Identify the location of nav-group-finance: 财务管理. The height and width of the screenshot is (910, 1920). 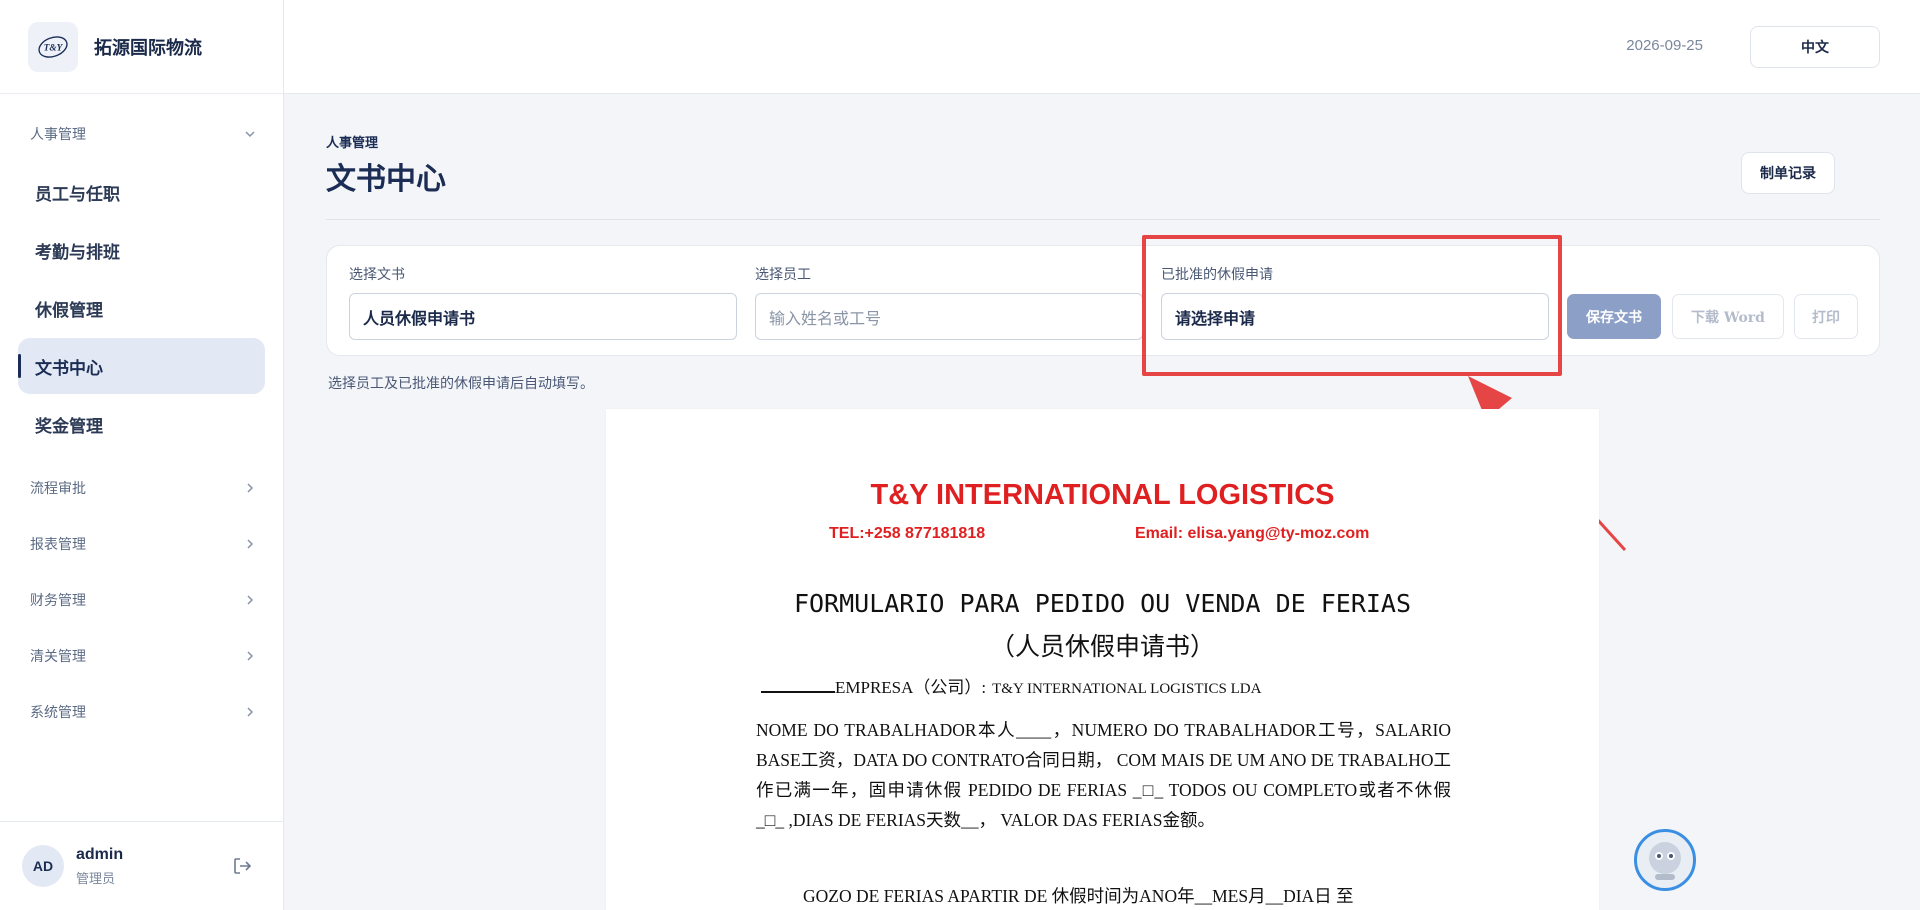
(141, 600).